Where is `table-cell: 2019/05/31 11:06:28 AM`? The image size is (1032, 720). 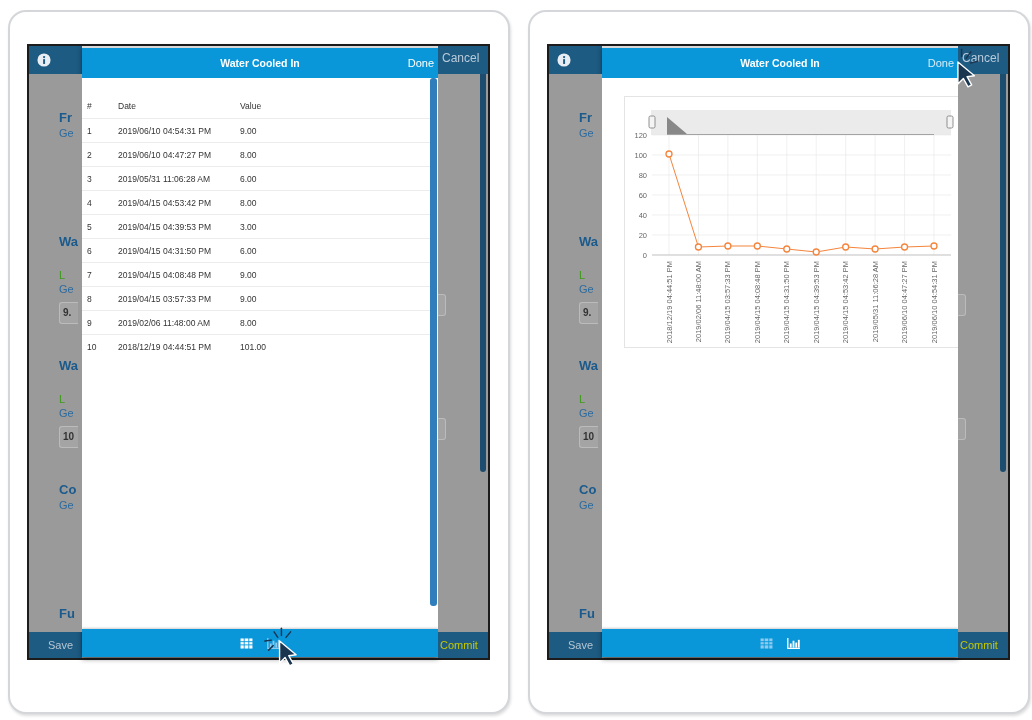 table-cell: 2019/05/31 11:06:28 AM is located at coordinates (178, 178).